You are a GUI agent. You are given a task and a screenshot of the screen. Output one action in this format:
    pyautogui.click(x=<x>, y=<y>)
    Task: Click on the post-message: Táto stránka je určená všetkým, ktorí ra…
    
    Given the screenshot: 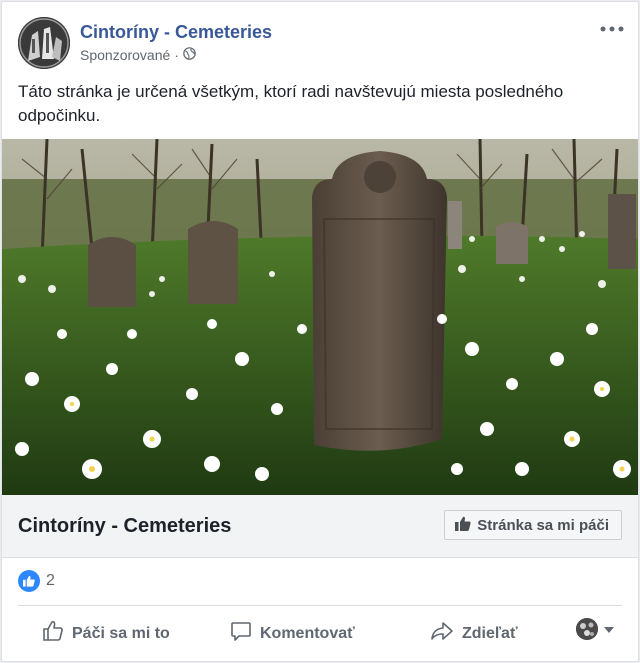 What is the action you would take?
    pyautogui.click(x=291, y=103)
    